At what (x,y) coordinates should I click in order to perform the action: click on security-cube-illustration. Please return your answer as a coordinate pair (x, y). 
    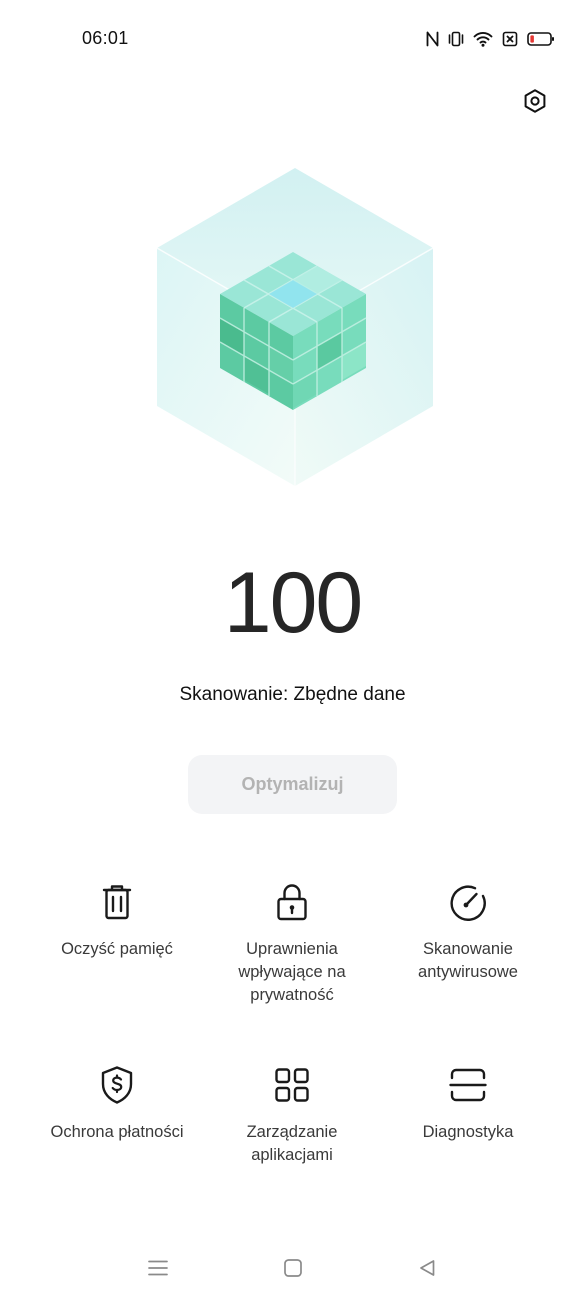
    Looking at the image, I should click on (295, 327).